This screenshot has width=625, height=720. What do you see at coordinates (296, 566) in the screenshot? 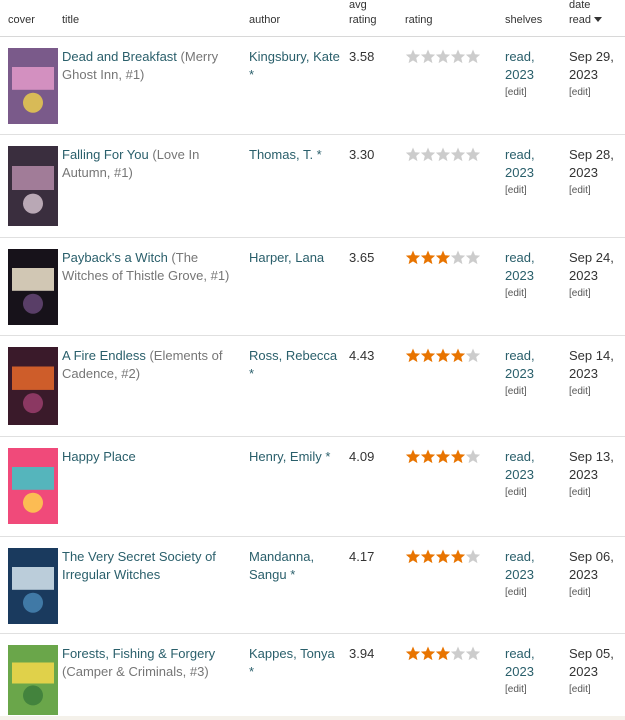
I see `book-author-link: Mandanna, Sangu *` at bounding box center [296, 566].